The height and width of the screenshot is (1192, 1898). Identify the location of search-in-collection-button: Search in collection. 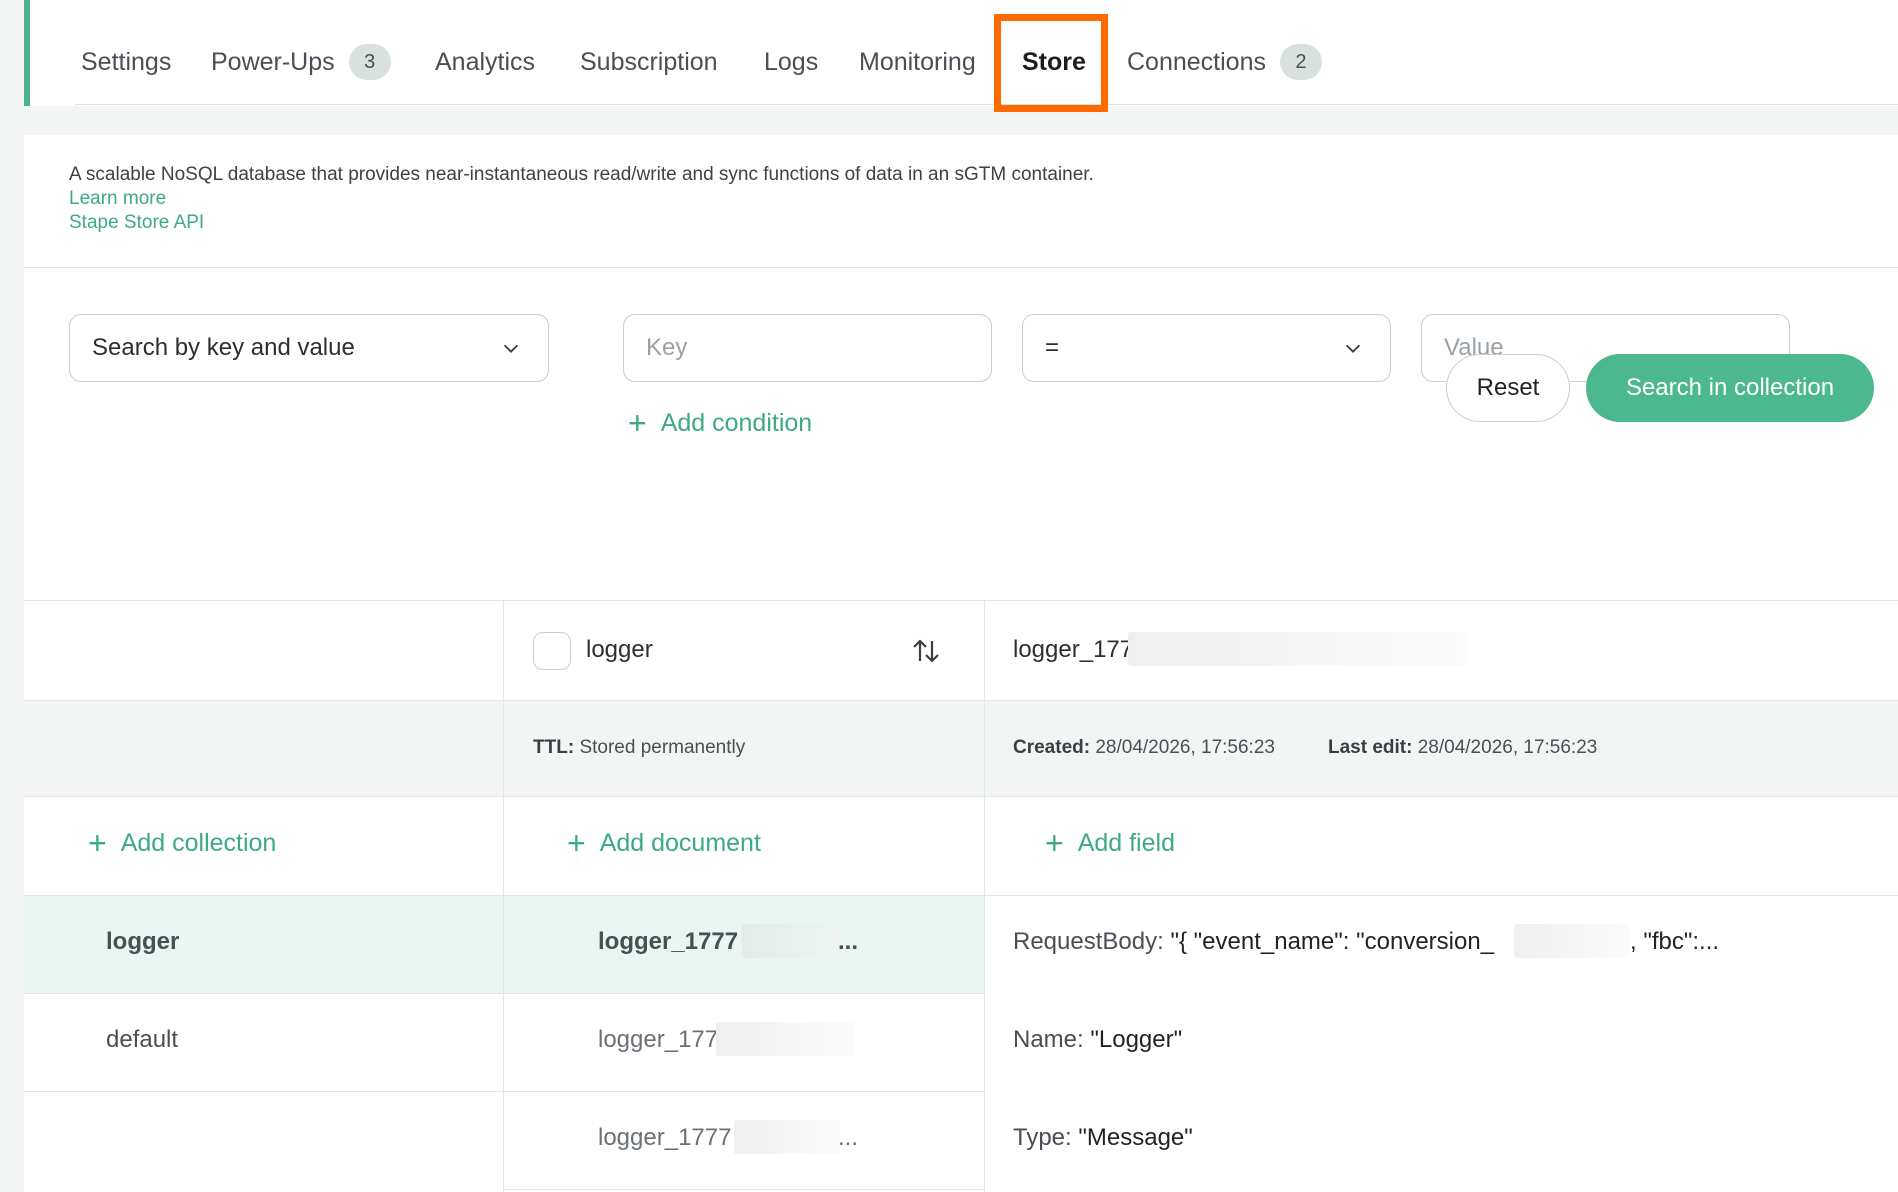
(1730, 388).